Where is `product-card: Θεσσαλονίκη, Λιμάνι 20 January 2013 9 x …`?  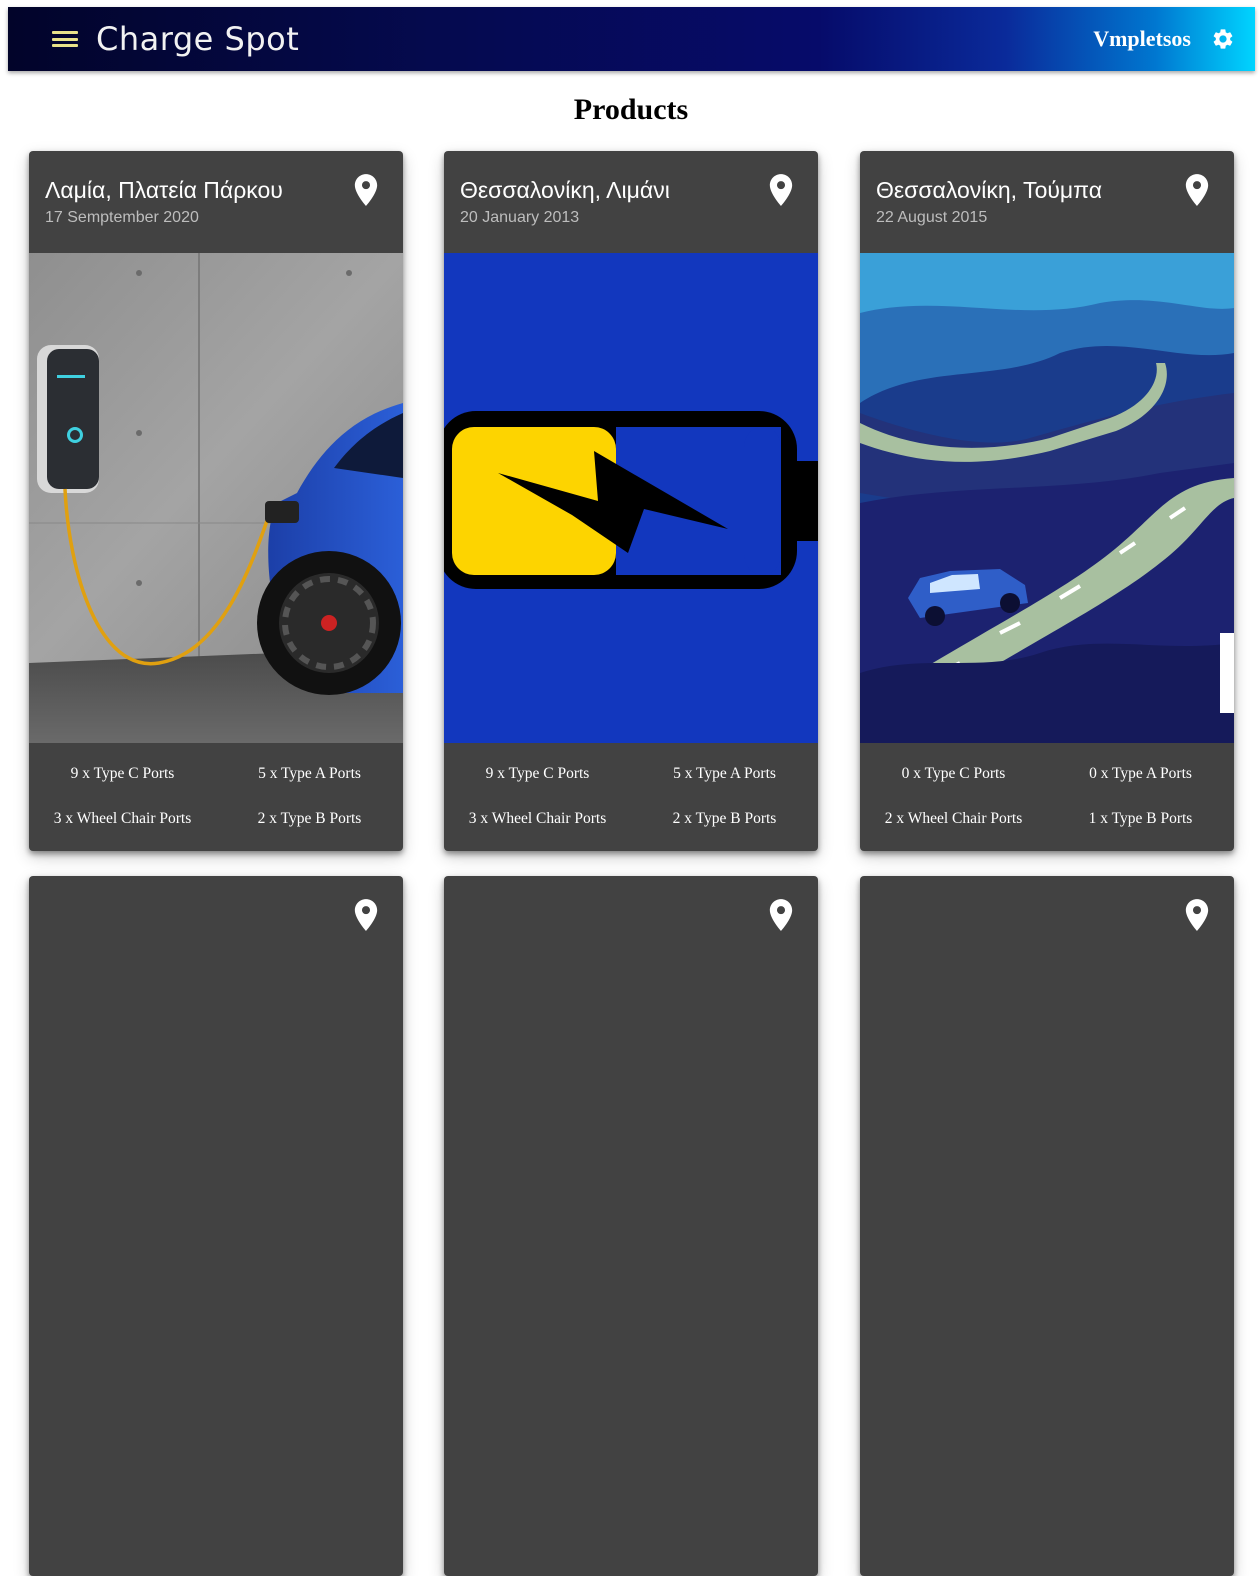
product-card: Θεσσαλονίκη, Λιμάνι 20 January 2013 9 x … is located at coordinates (631, 501).